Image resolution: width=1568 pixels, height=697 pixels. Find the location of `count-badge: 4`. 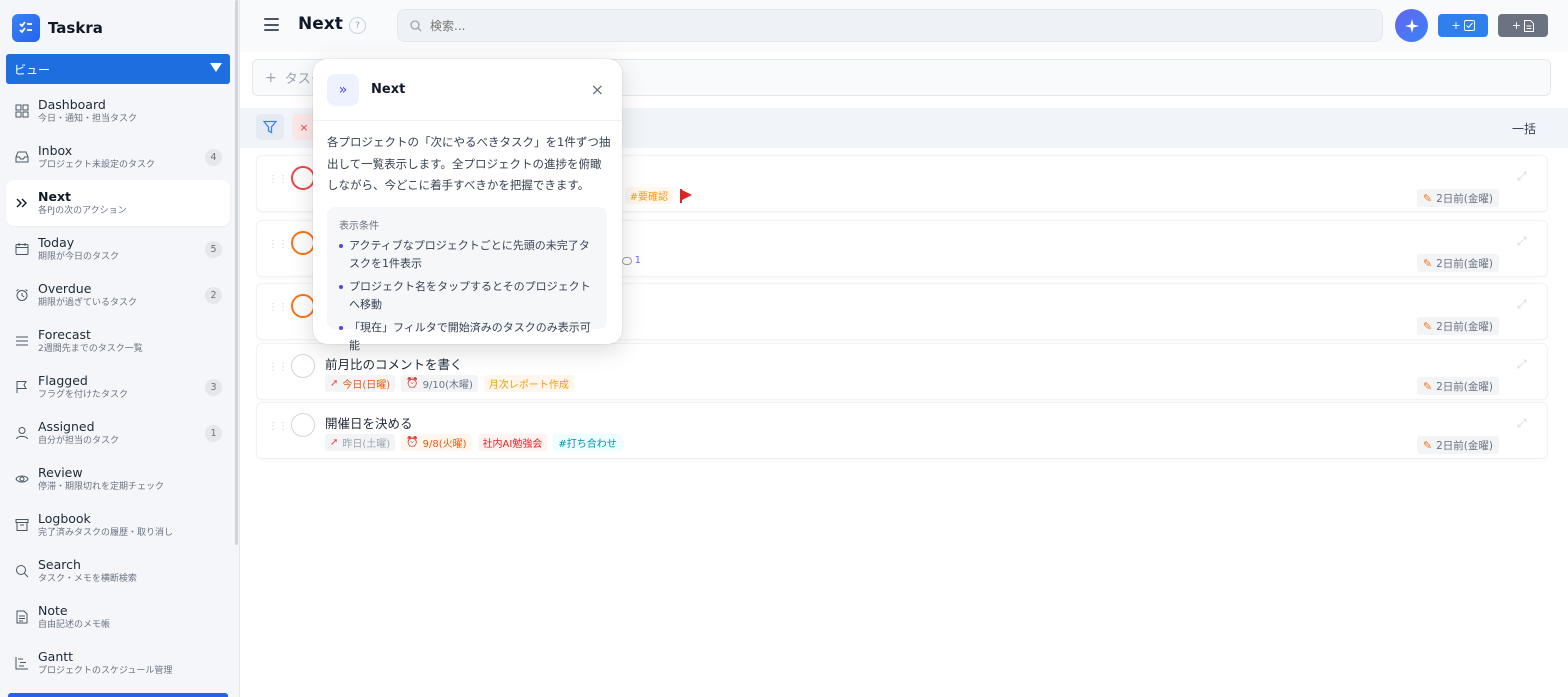

count-badge: 4 is located at coordinates (213, 157).